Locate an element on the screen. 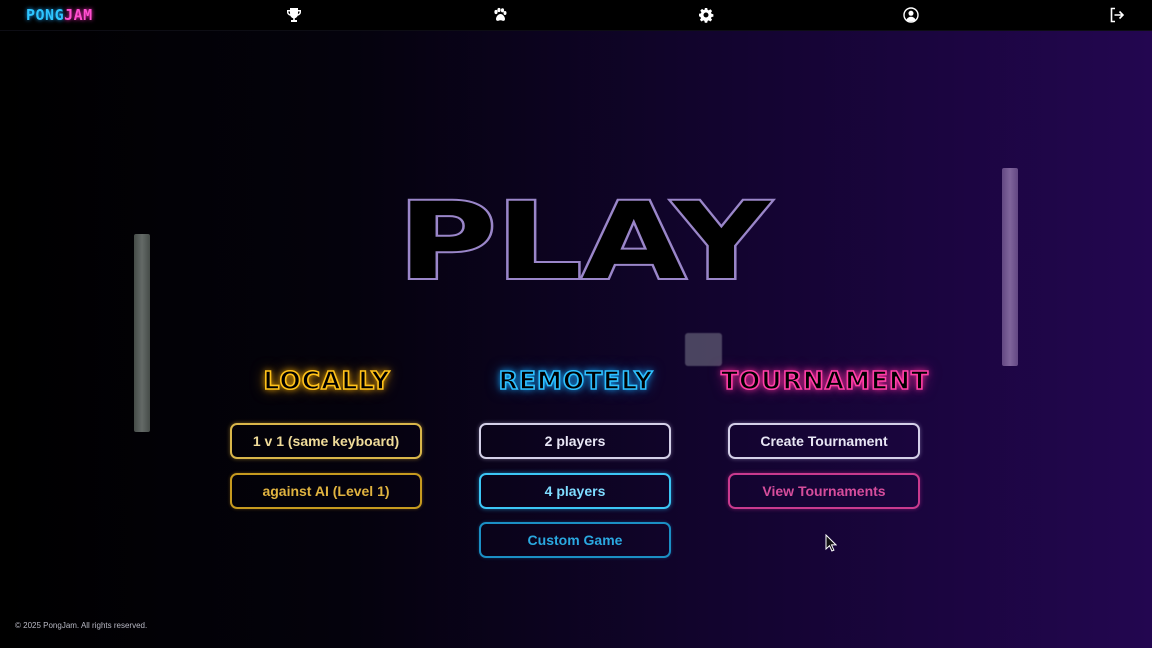  logo-text-jam: JAM is located at coordinates (78, 15).